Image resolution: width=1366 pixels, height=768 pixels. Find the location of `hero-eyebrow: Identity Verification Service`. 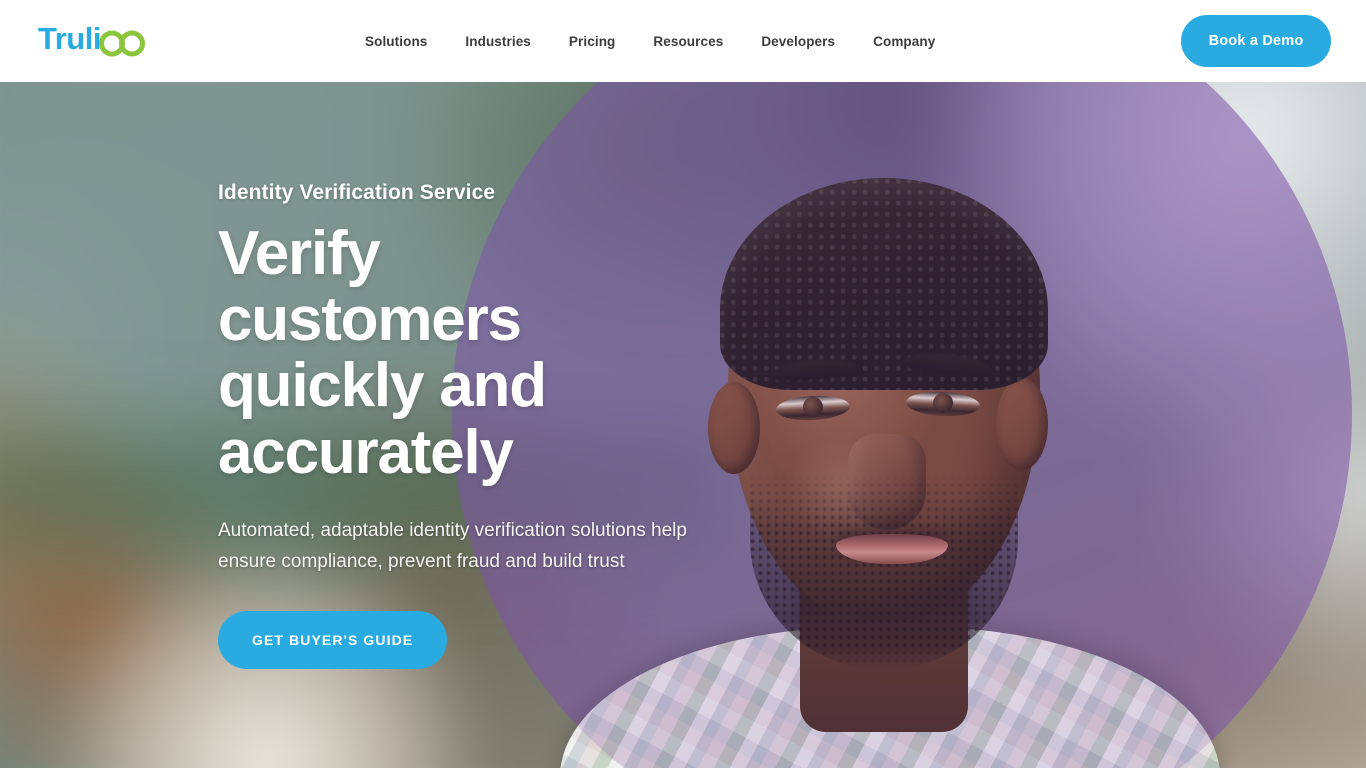

hero-eyebrow: Identity Verification Service is located at coordinates (357, 192).